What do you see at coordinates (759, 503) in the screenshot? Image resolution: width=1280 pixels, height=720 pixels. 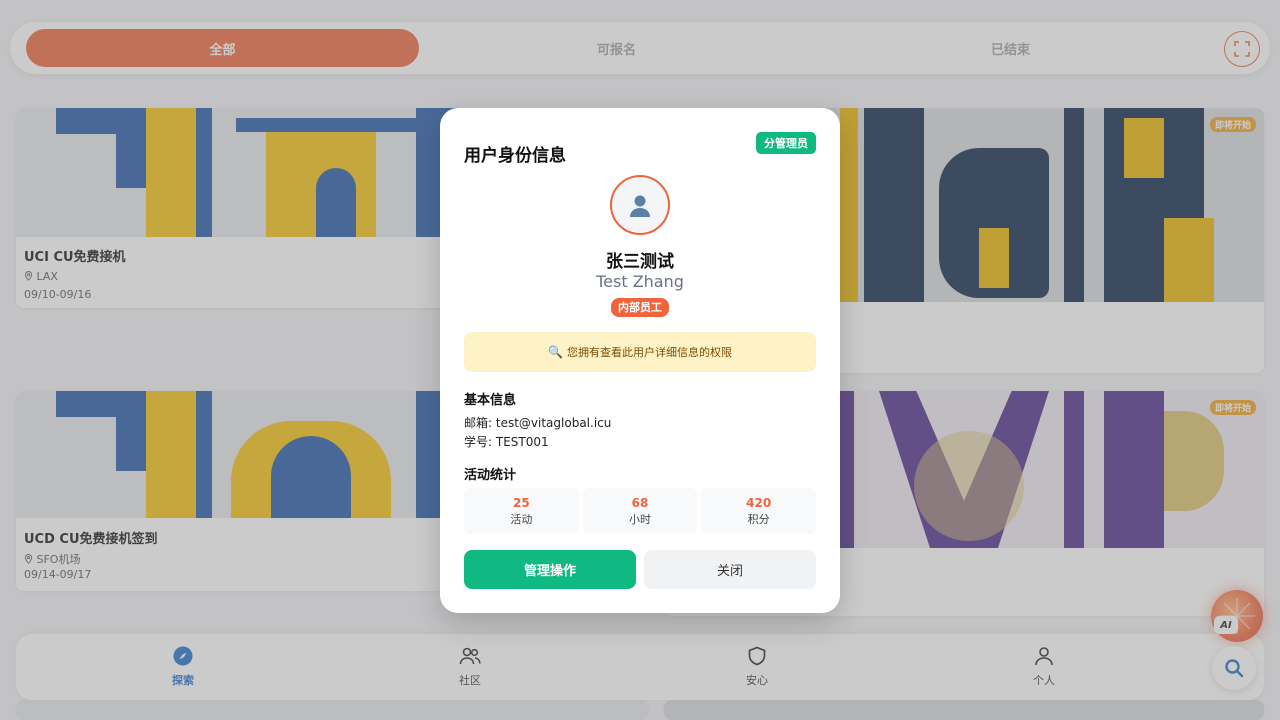 I see `stat-value: 420` at bounding box center [759, 503].